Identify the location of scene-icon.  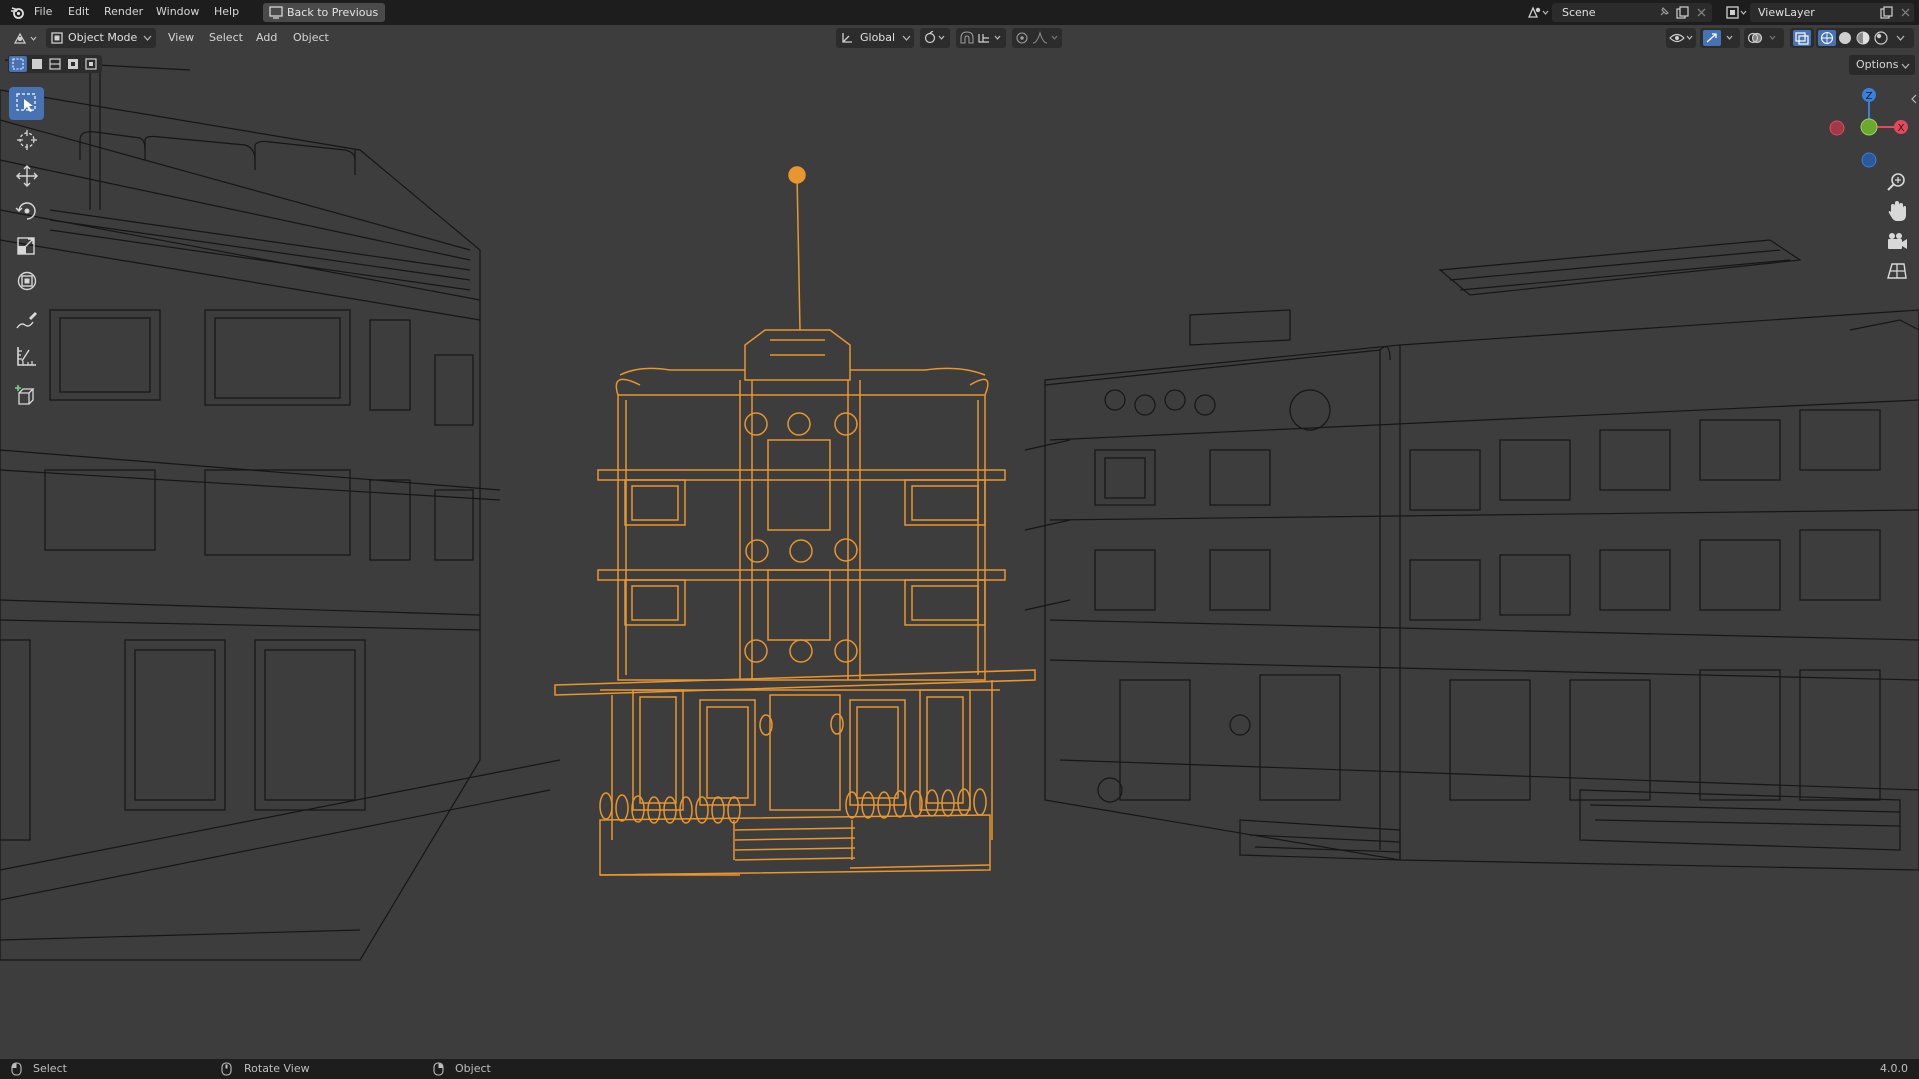
(1538, 12).